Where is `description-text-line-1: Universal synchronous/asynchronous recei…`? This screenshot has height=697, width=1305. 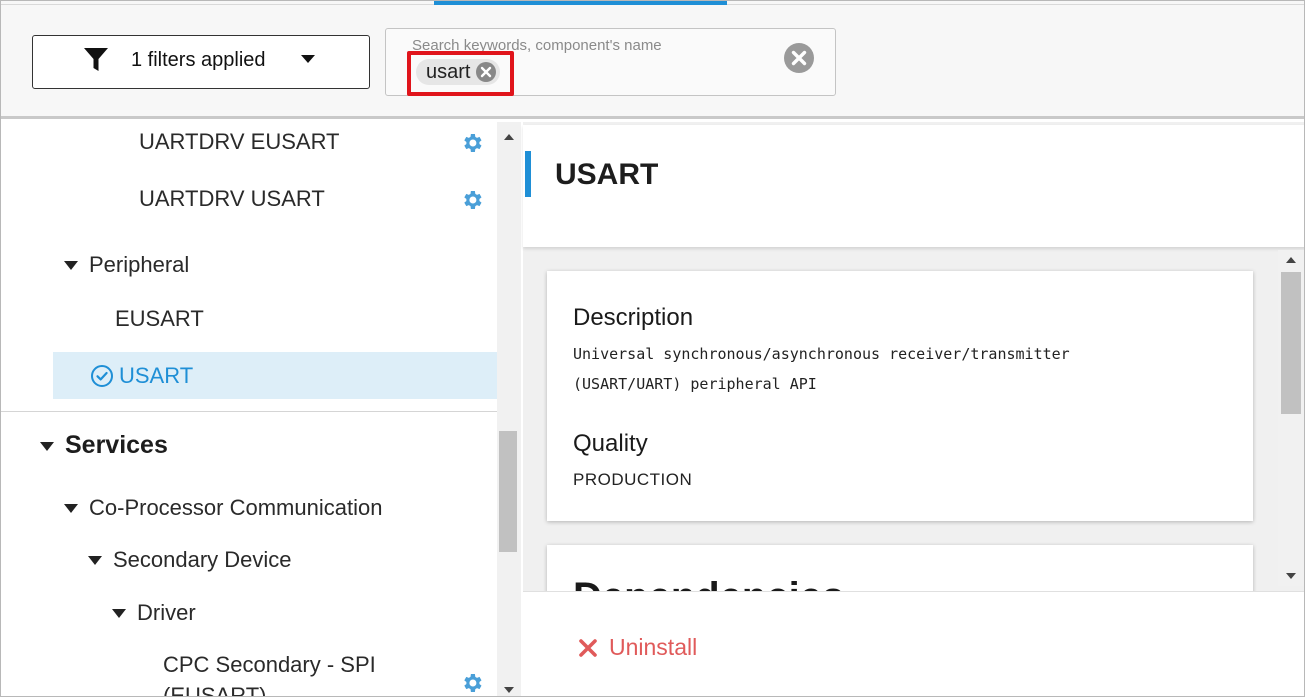
description-text-line-1: Universal synchronous/asynchronous recei… is located at coordinates (821, 354).